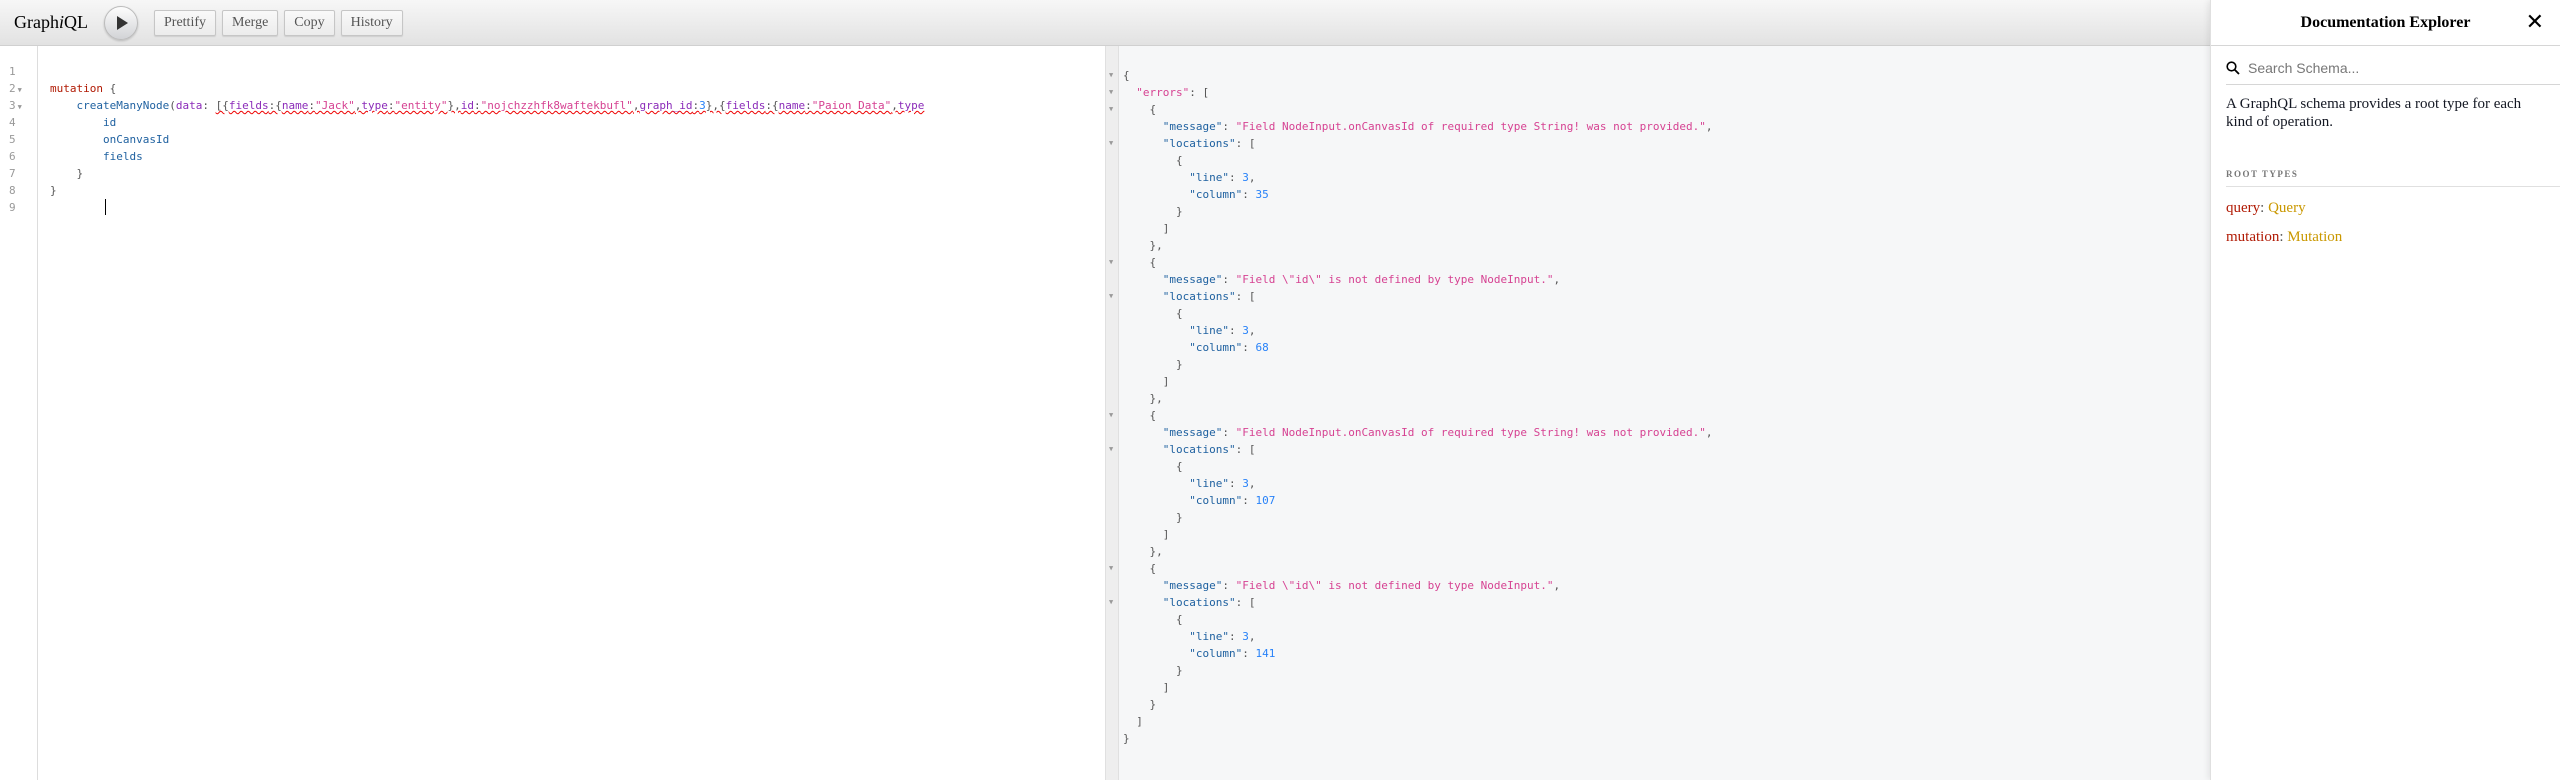 The height and width of the screenshot is (780, 2560). What do you see at coordinates (371, 22) in the screenshot?
I see `history-button: History` at bounding box center [371, 22].